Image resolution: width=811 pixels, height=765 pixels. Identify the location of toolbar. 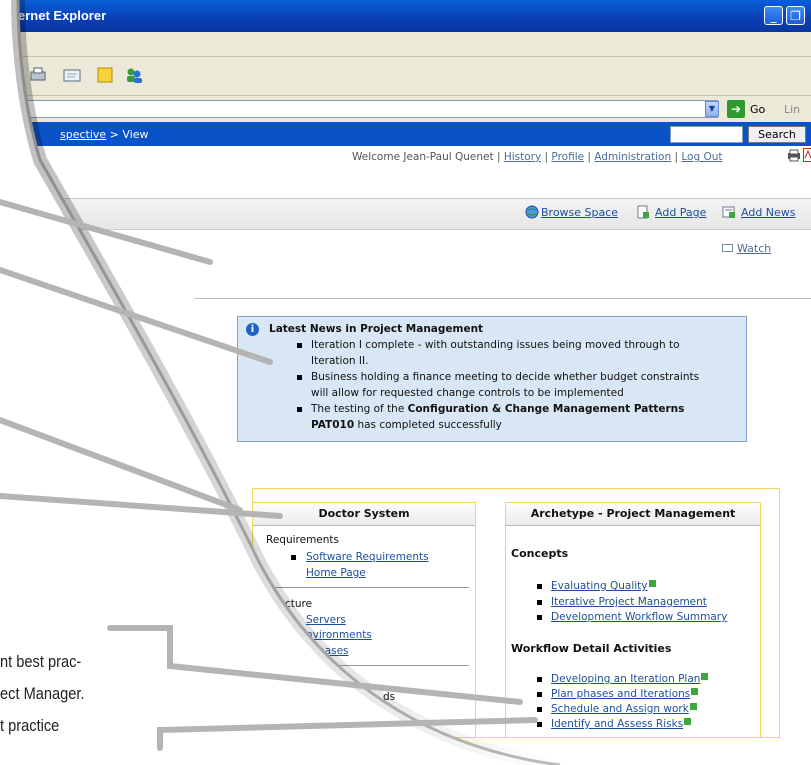
(405, 76).